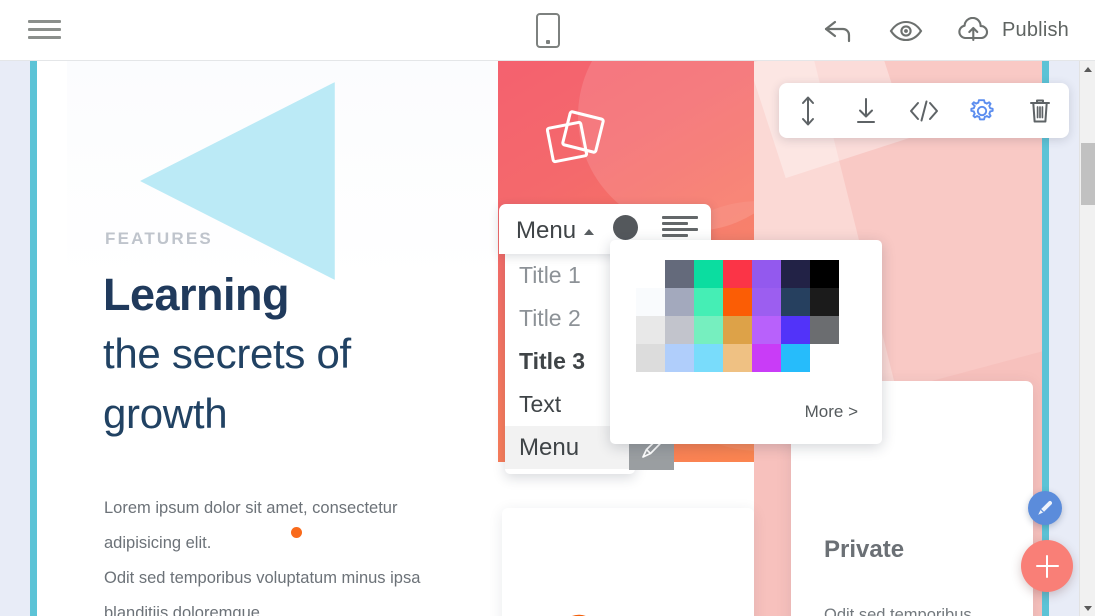  Describe the element at coordinates (165, 413) in the screenshot. I see `heading-line-3: growth` at that location.